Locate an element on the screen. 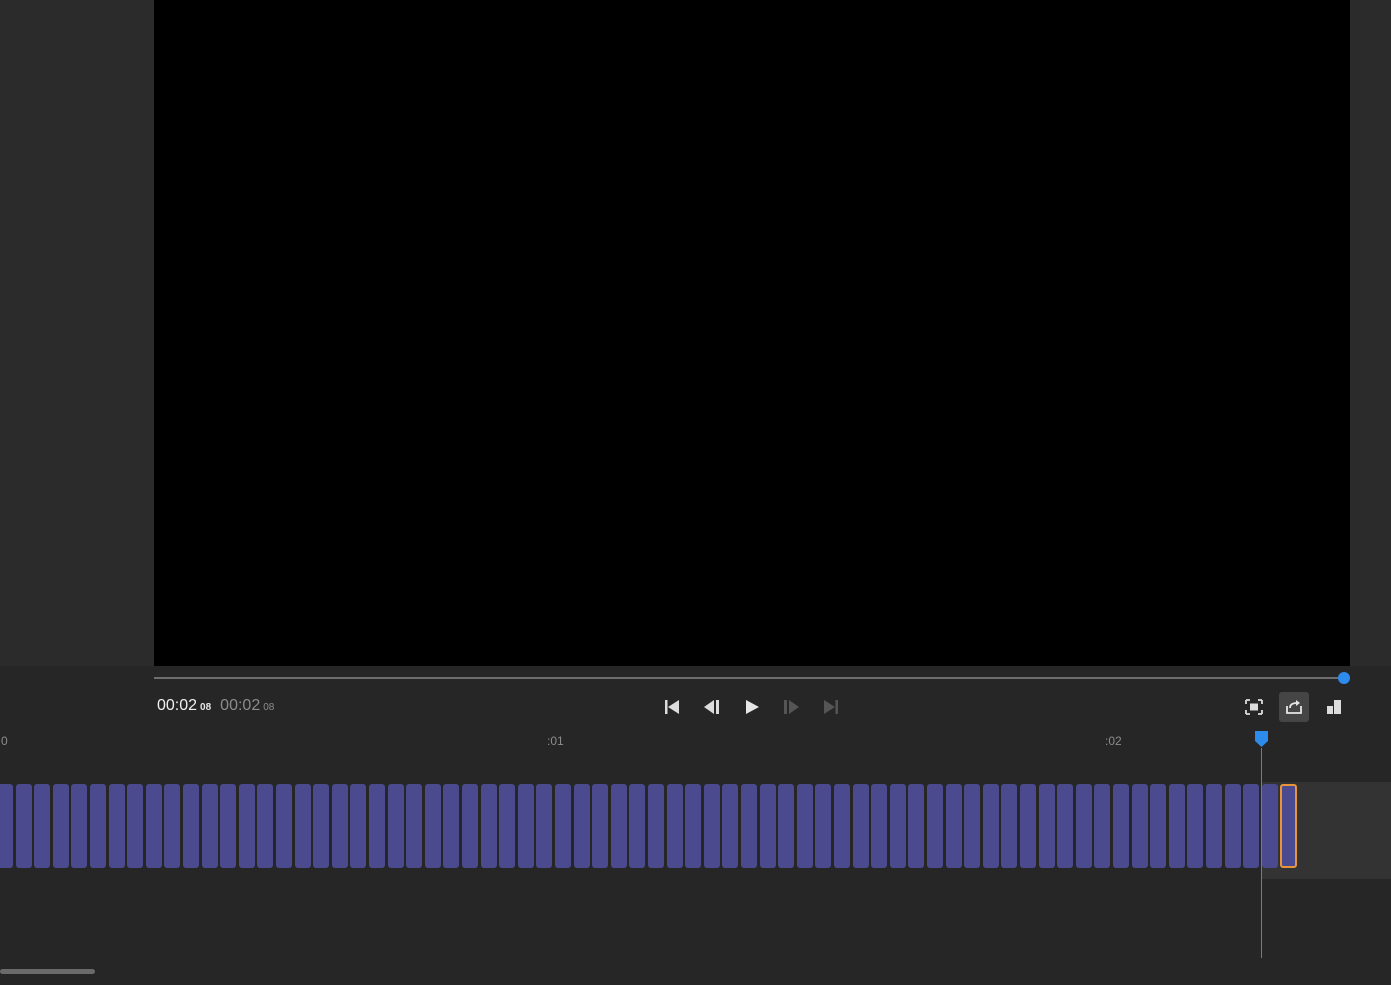  go-to-start-icon is located at coordinates (672, 707).